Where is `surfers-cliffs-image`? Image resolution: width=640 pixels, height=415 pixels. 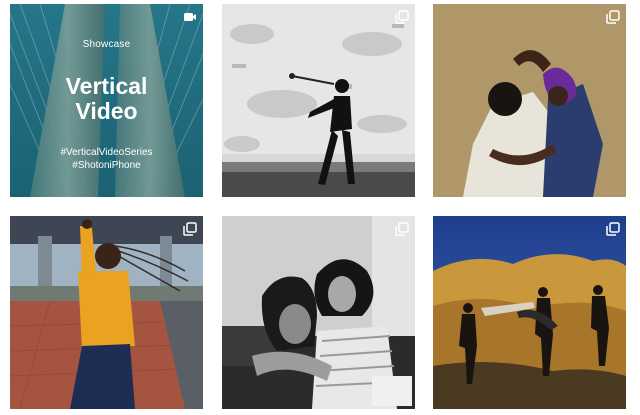
surfers-cliffs-image is located at coordinates (529, 312).